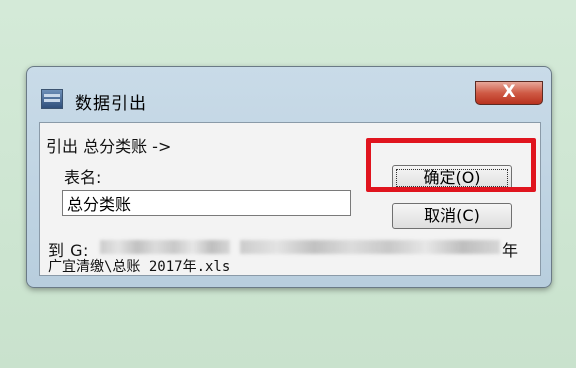 The width and height of the screenshot is (576, 368). What do you see at coordinates (289, 93) in the screenshot?
I see `title-bar: 数据引出 X` at bounding box center [289, 93].